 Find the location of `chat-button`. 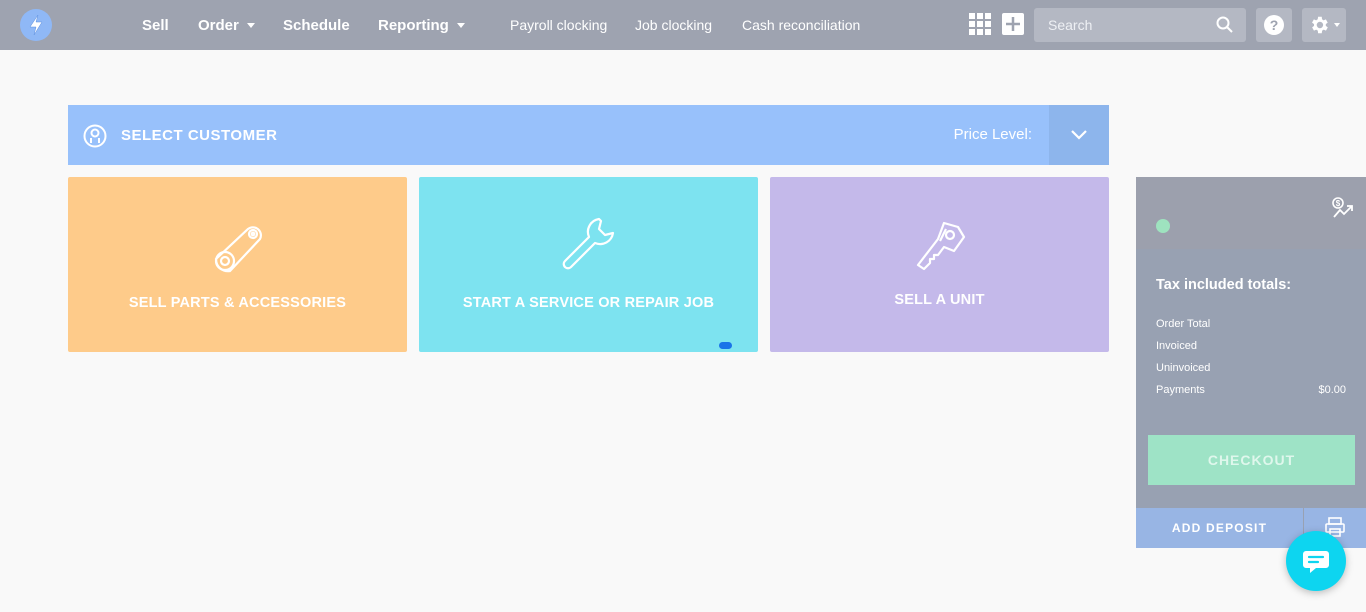

chat-button is located at coordinates (1316, 561).